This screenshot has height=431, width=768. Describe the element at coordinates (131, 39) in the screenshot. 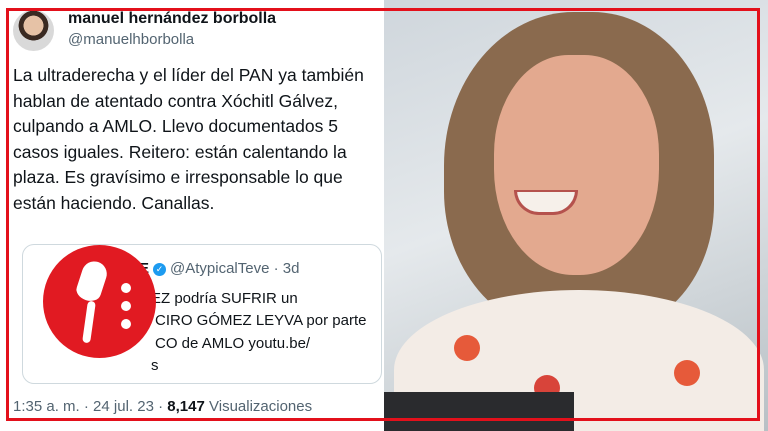

I see `author-handle: @manuelhborbolla` at that location.